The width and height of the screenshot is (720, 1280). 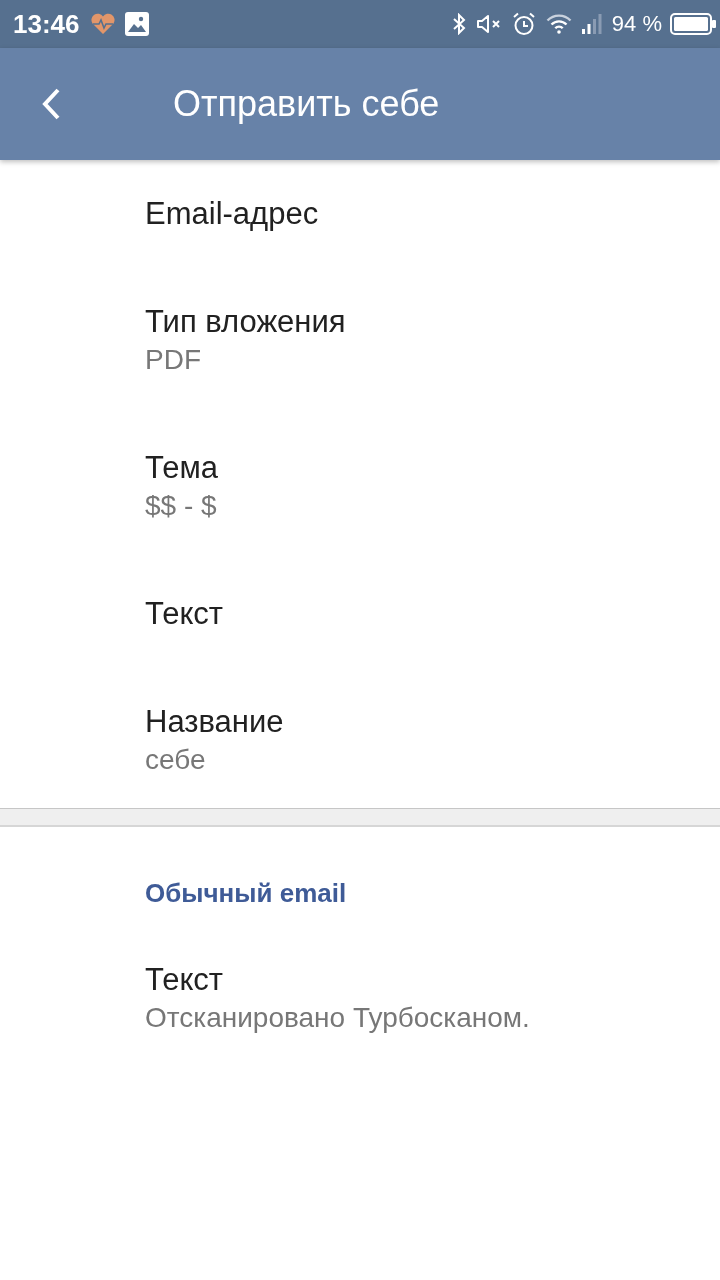 I want to click on battery-icon, so click(x=693, y=24).